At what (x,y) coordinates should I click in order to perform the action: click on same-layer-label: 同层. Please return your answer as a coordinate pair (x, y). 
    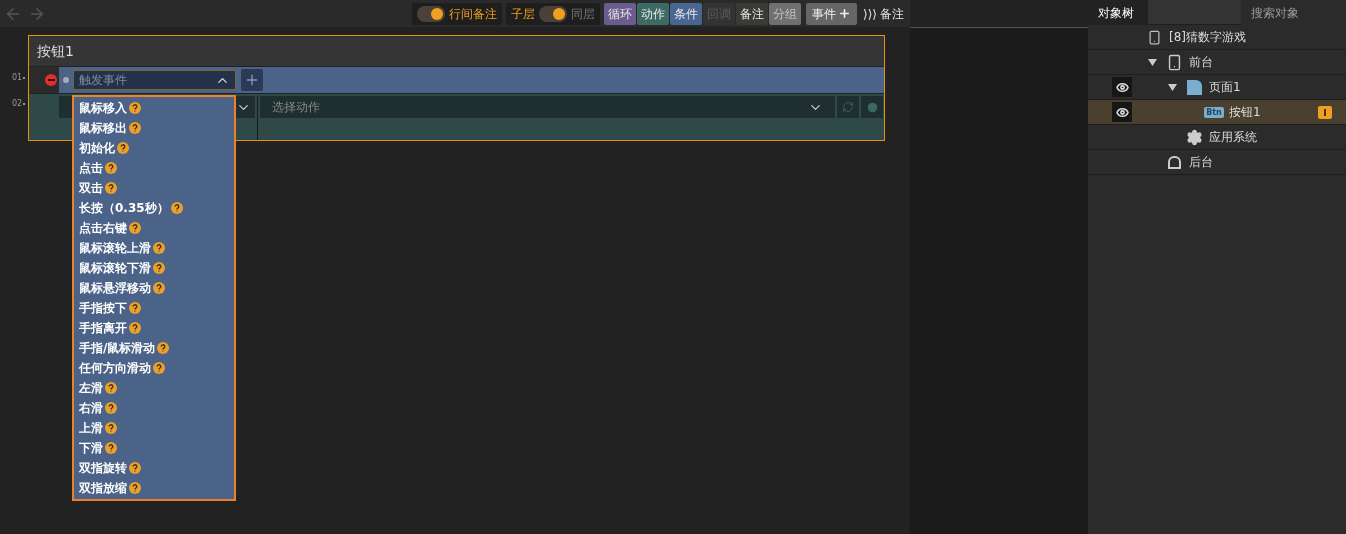
    Looking at the image, I should click on (582, 14).